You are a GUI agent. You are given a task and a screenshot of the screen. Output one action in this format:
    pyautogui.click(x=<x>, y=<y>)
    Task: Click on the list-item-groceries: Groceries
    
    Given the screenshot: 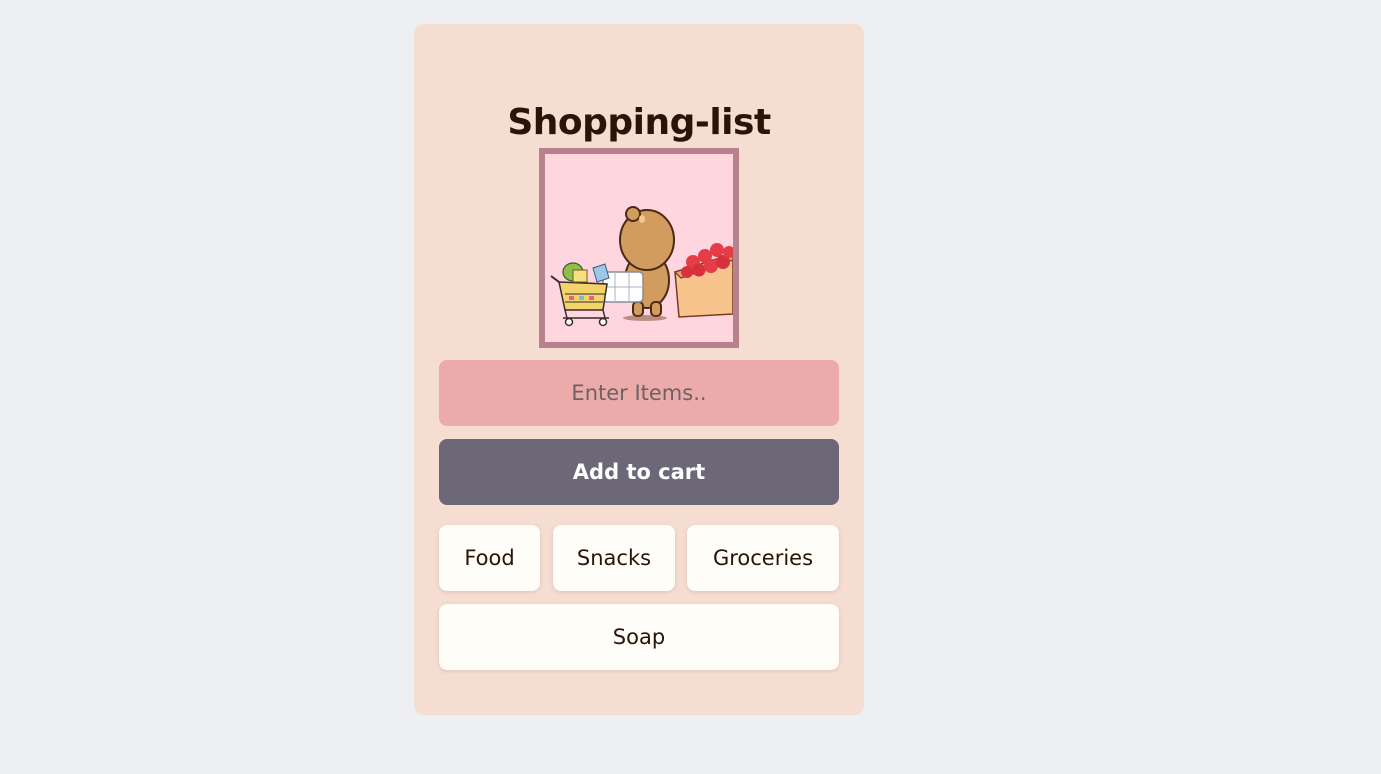 What is the action you would take?
    pyautogui.click(x=763, y=558)
    